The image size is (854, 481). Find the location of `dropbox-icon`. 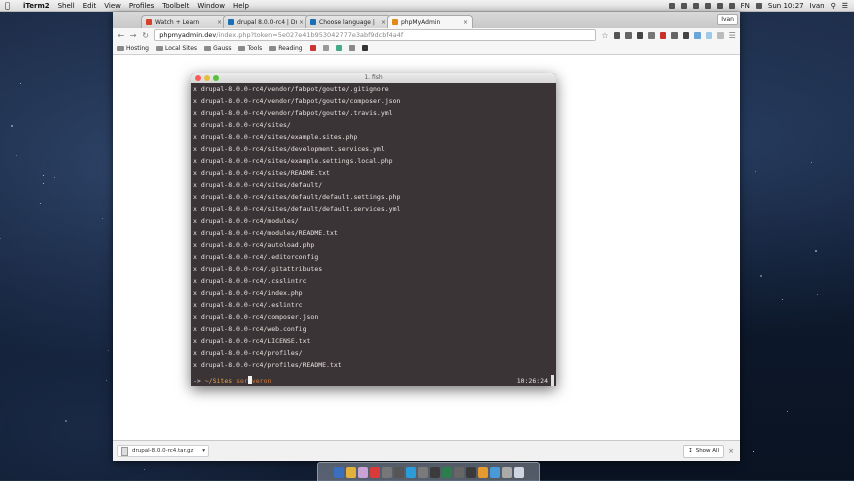

dropbox-icon is located at coordinates (707, 5).